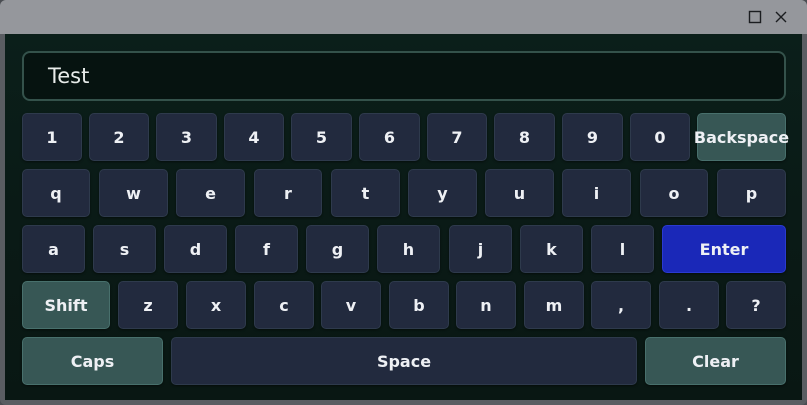 Image resolution: width=807 pixels, height=405 pixels. What do you see at coordinates (751, 193) in the screenshot?
I see `key-p: p` at bounding box center [751, 193].